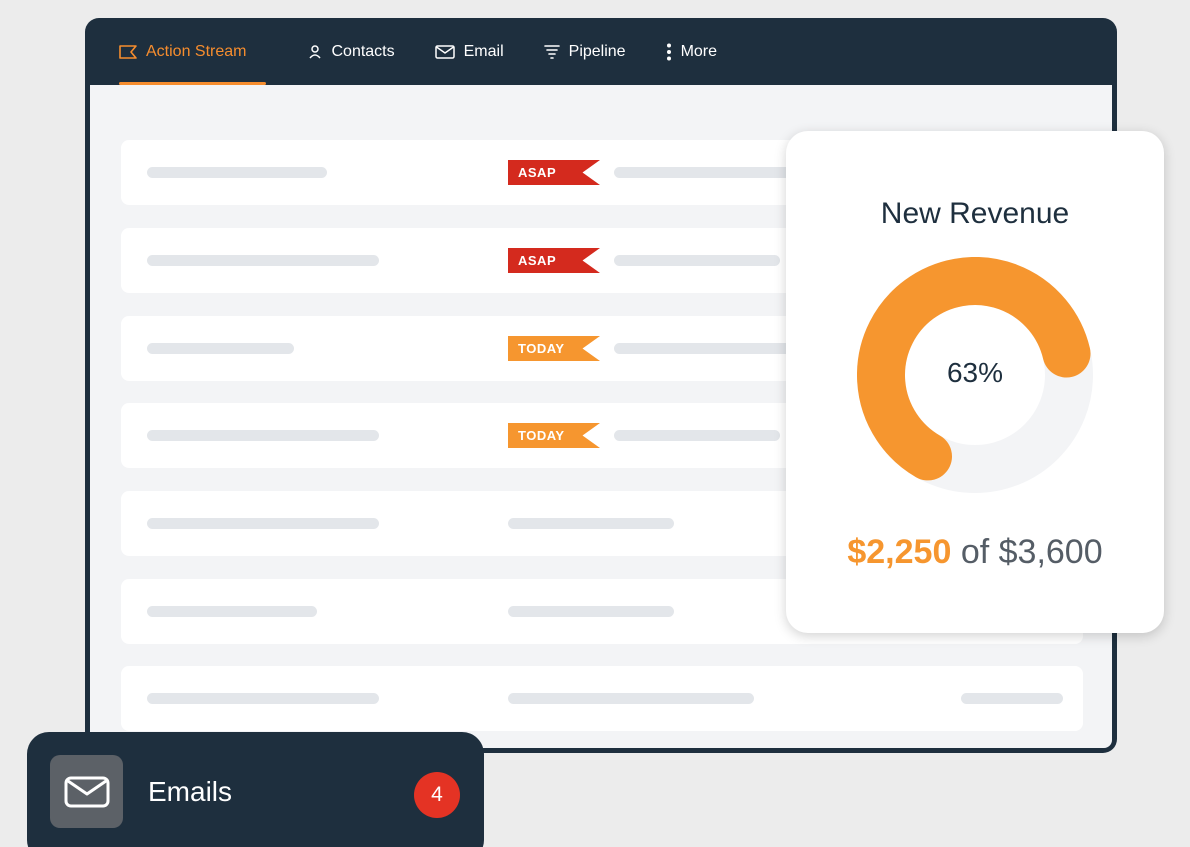  I want to click on percent-label: 63%, so click(975, 372).